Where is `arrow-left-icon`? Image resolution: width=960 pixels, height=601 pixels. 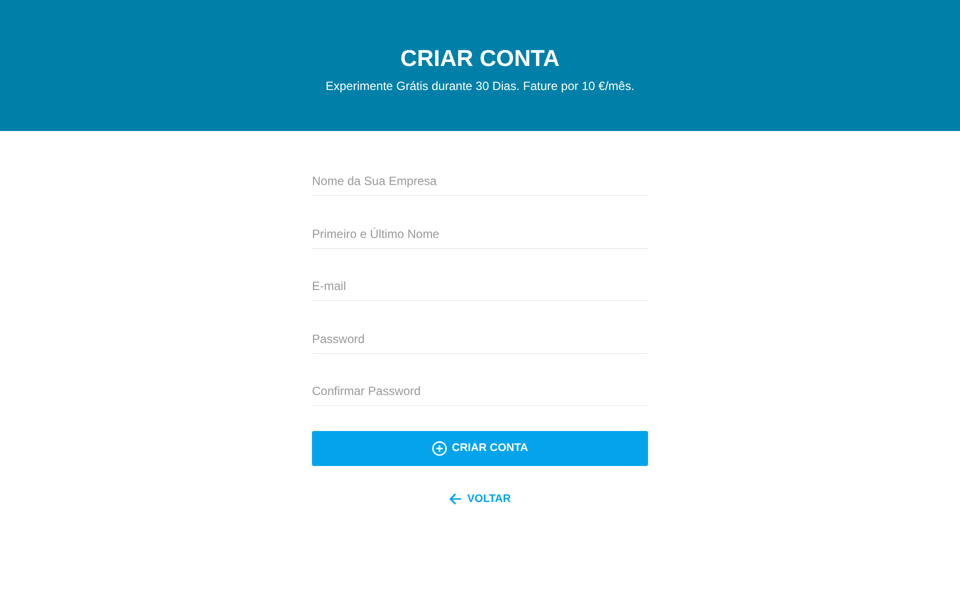
arrow-left-icon is located at coordinates (455, 498).